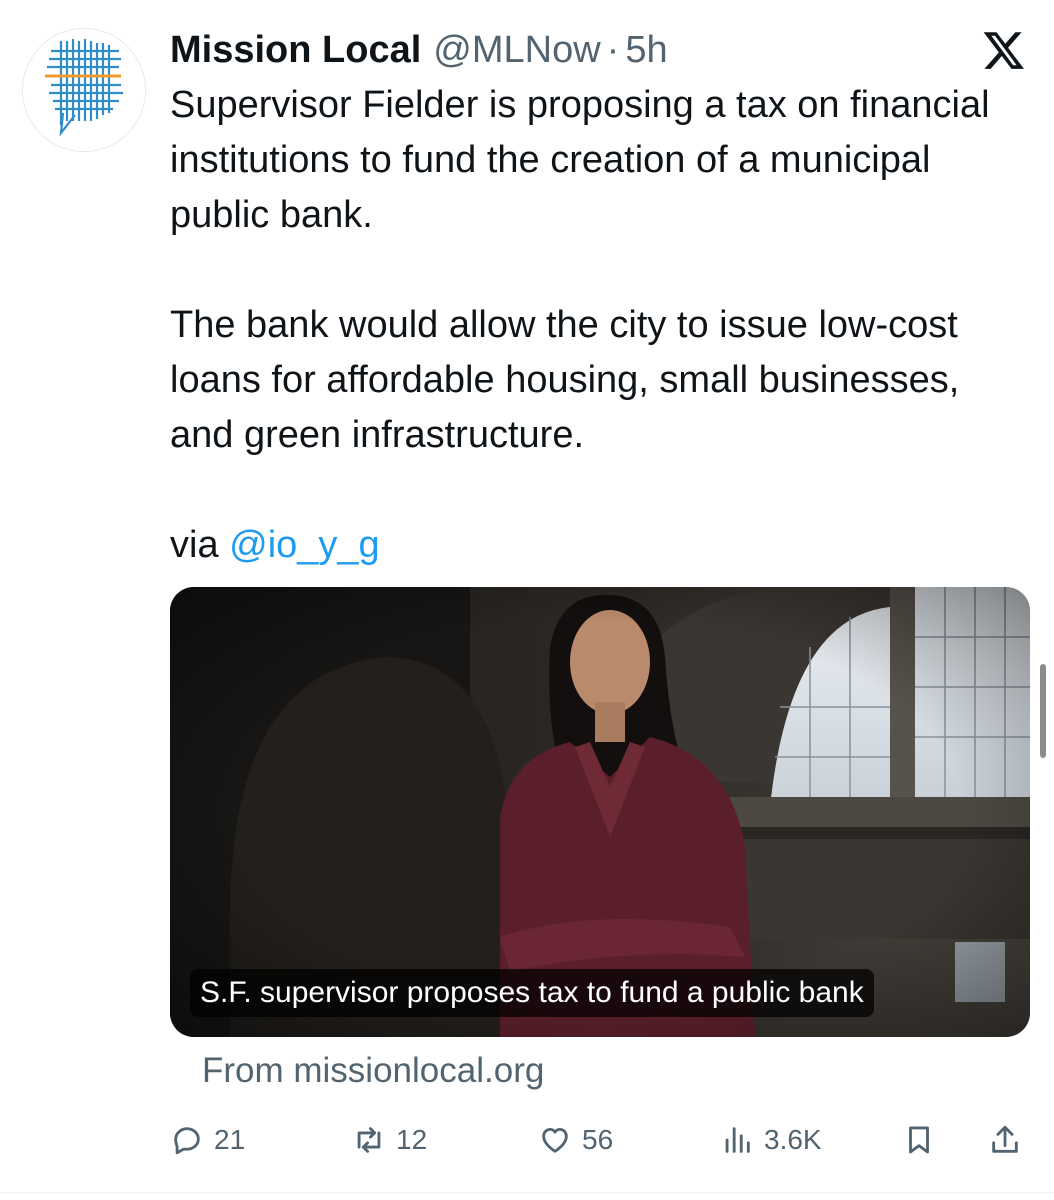  Describe the element at coordinates (555, 1140) in the screenshot. I see `heart-icon` at that location.